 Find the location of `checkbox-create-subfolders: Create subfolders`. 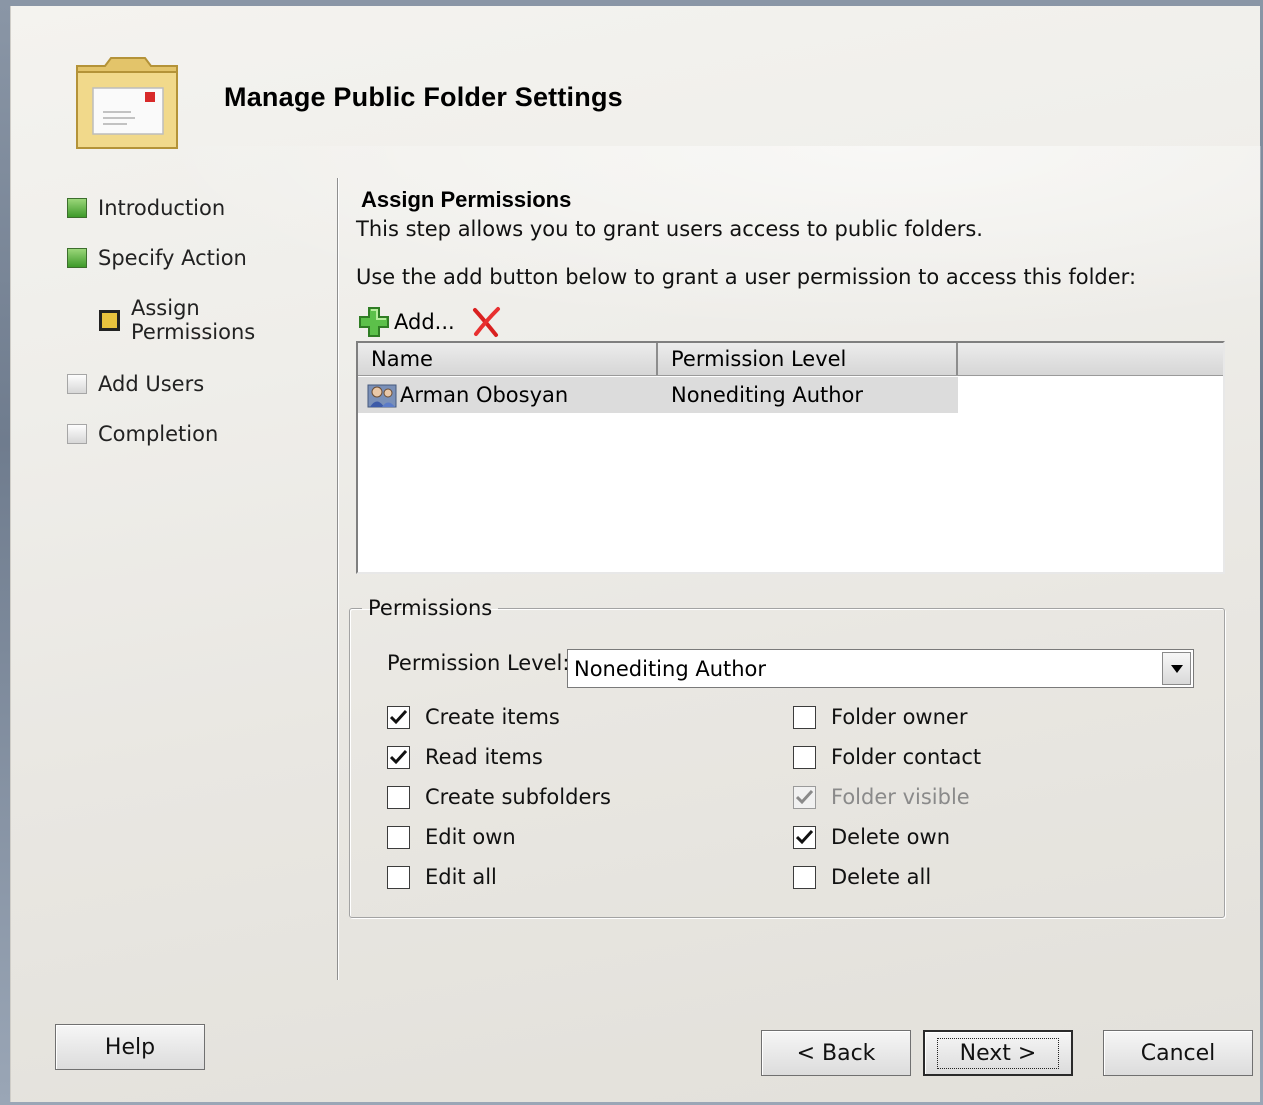

checkbox-create-subfolders: Create subfolders is located at coordinates (499, 797).